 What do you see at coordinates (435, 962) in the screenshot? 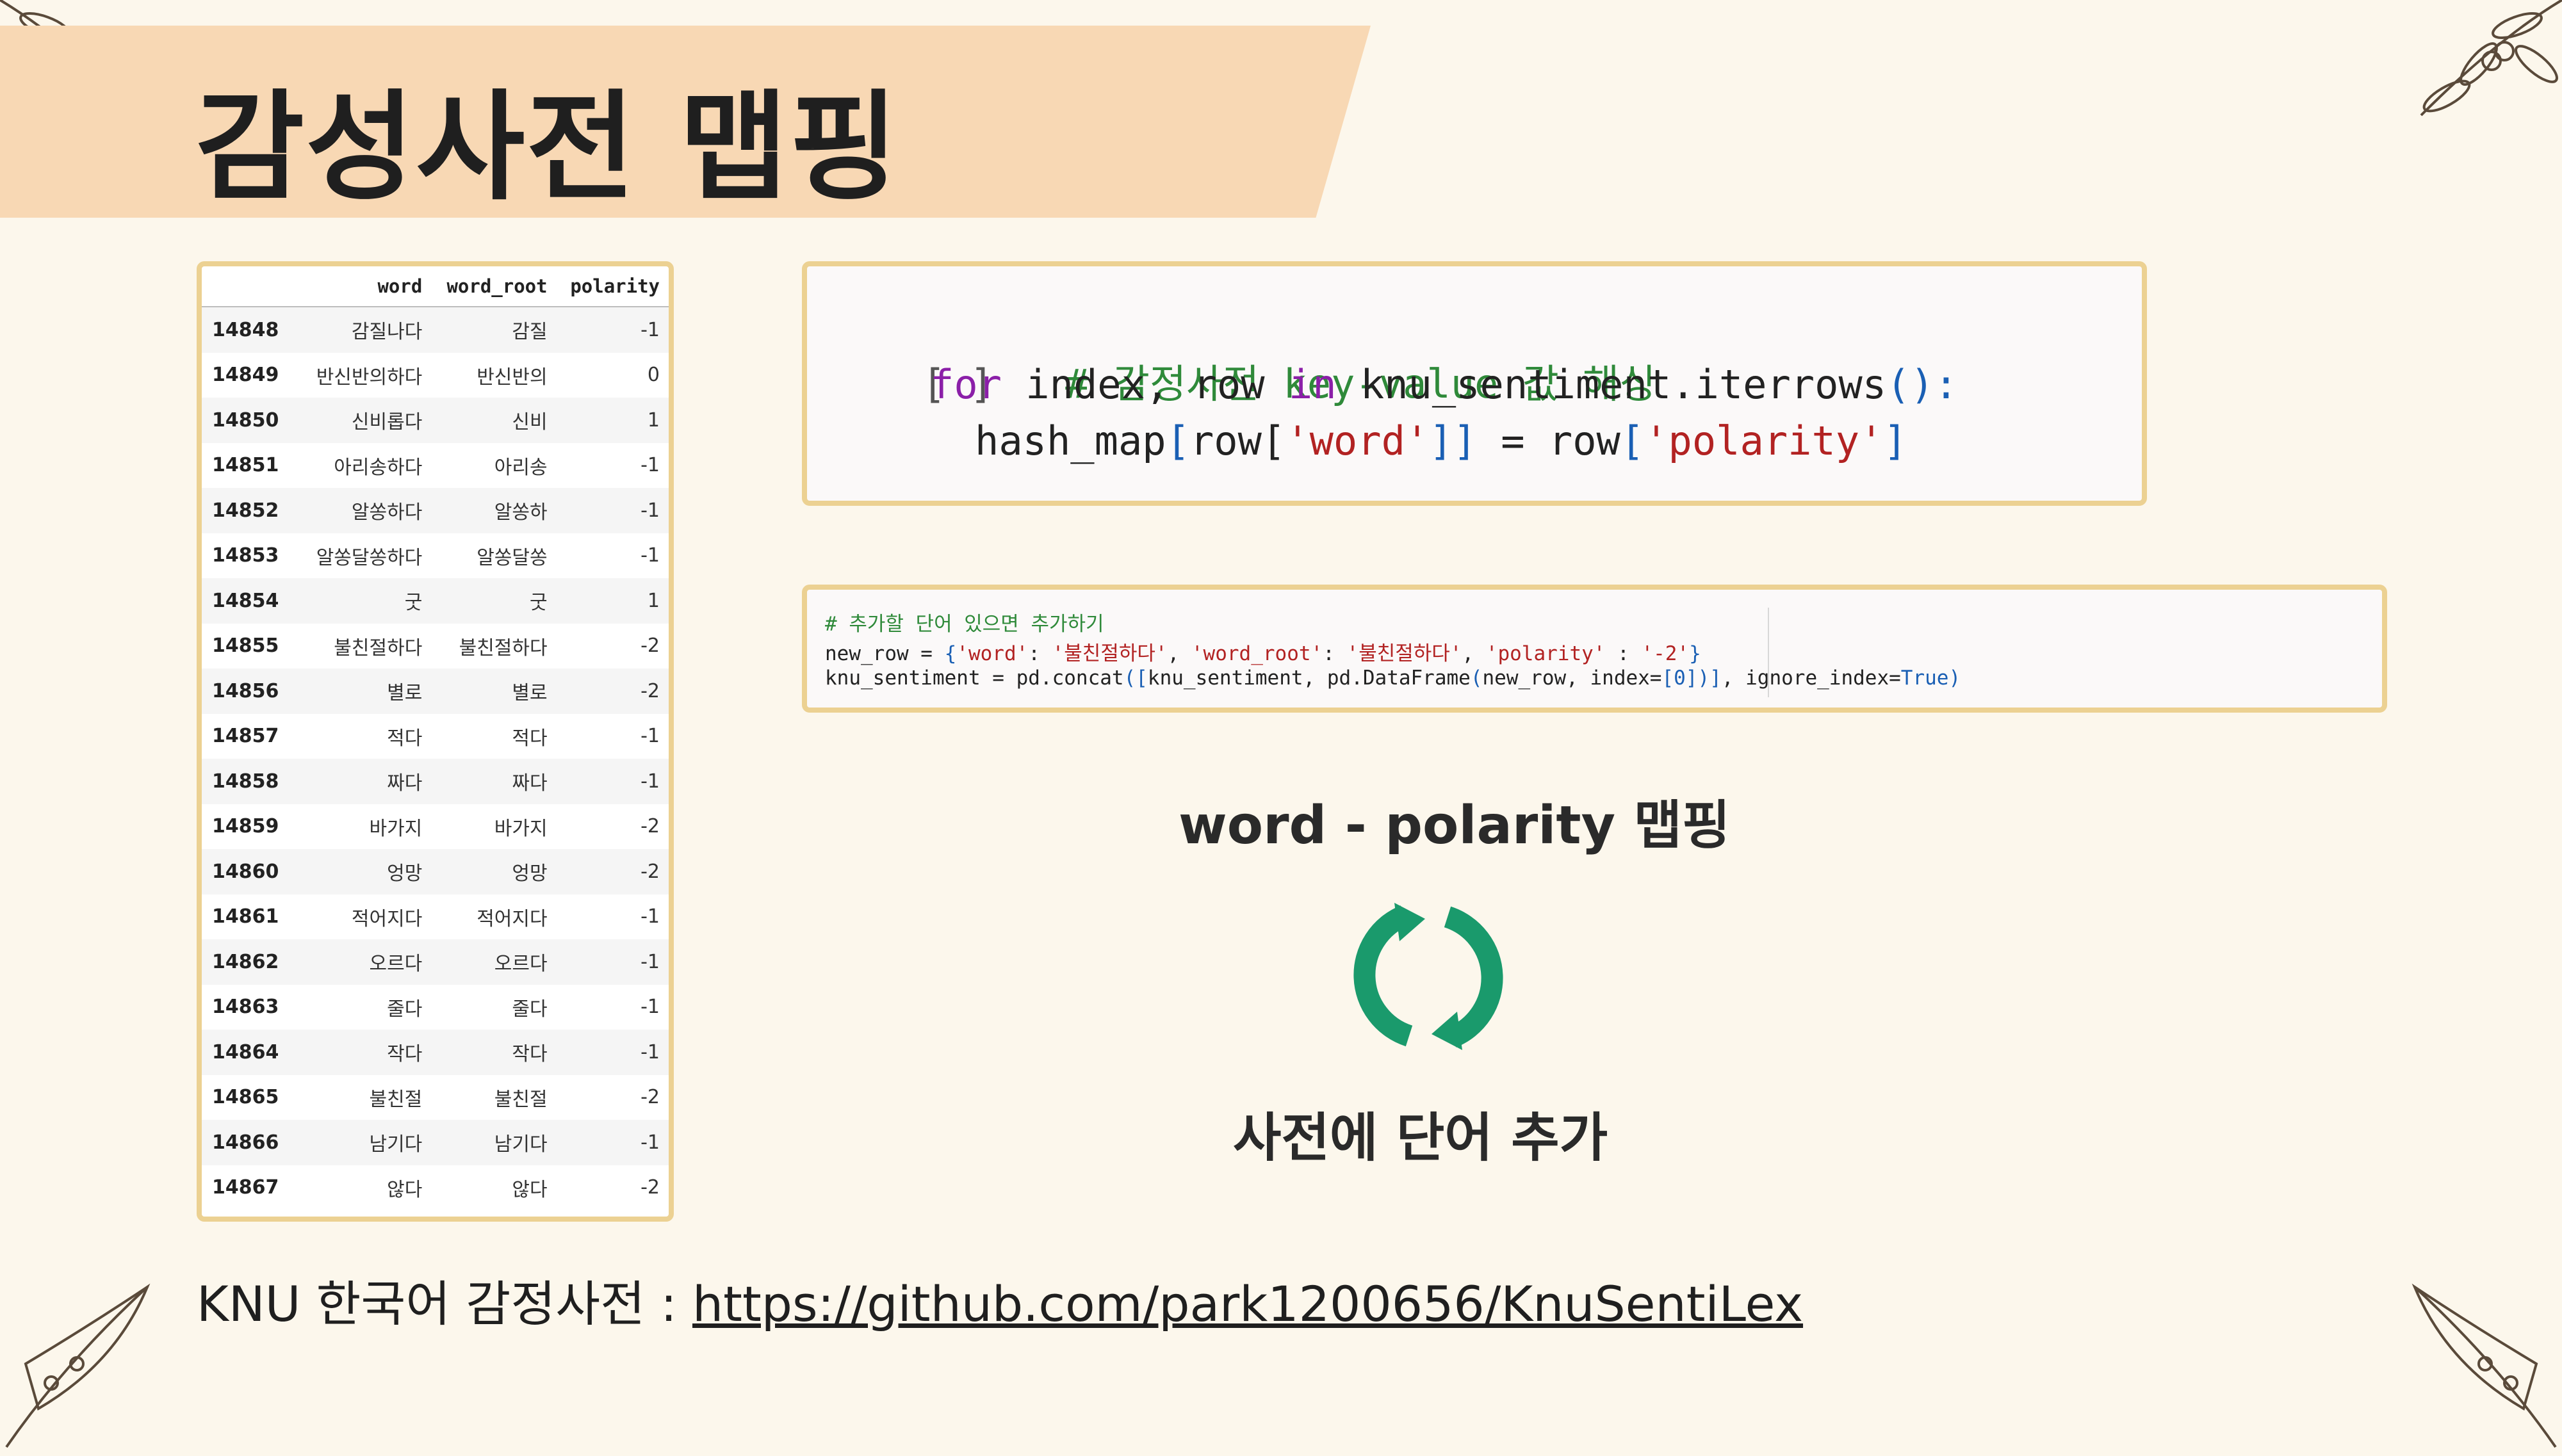
I see `table-row: 14862 오르다 오르다 -1` at bounding box center [435, 962].